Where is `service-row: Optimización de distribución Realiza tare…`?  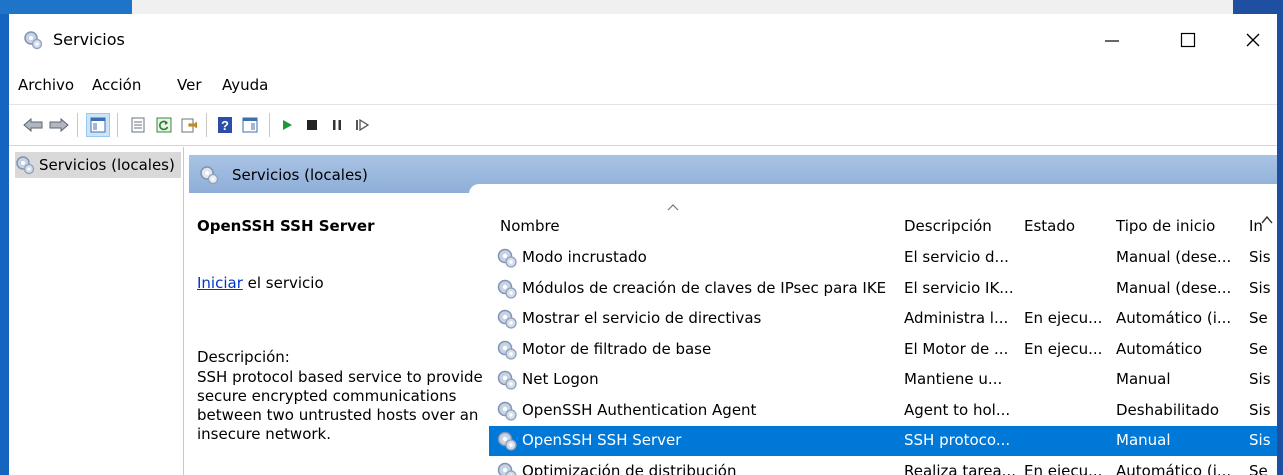 service-row: Optimización de distribución Realiza tare… is located at coordinates (883, 466).